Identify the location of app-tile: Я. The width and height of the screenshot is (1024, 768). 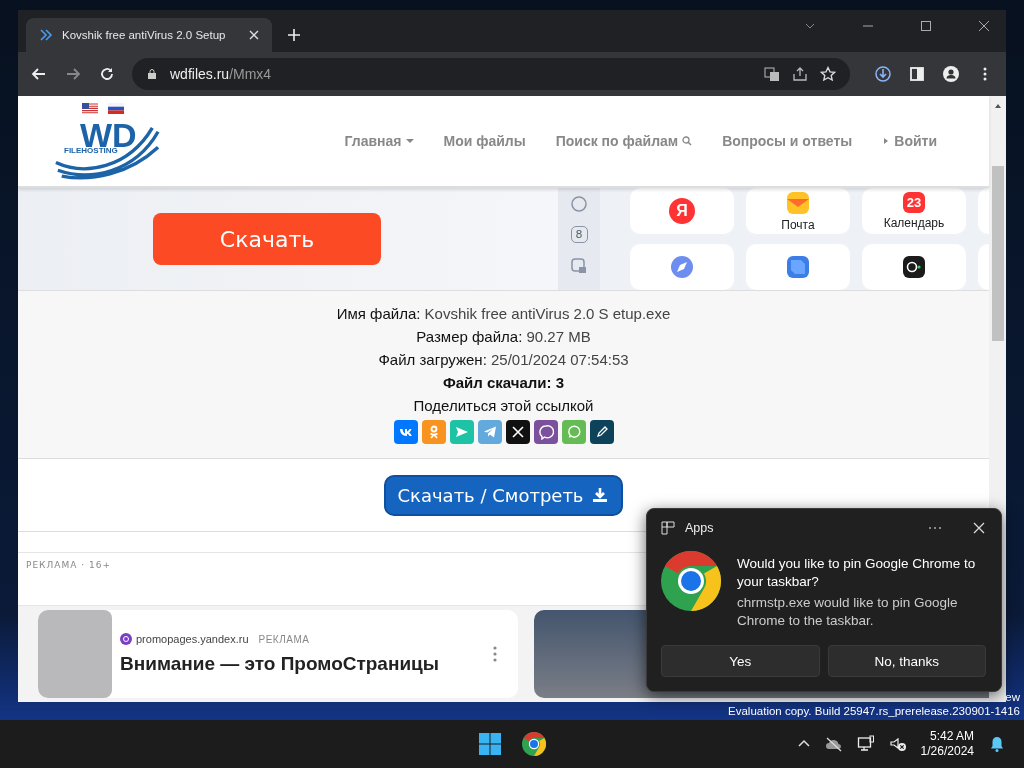
(682, 211).